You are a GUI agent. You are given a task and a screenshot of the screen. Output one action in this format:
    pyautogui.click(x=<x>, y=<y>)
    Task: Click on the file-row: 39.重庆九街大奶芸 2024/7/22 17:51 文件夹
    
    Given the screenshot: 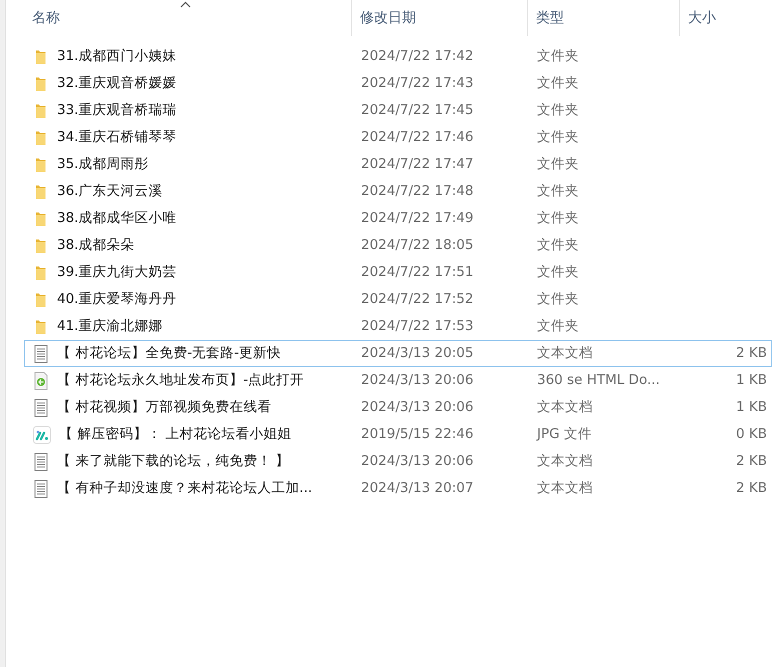 What is the action you would take?
    pyautogui.click(x=398, y=272)
    